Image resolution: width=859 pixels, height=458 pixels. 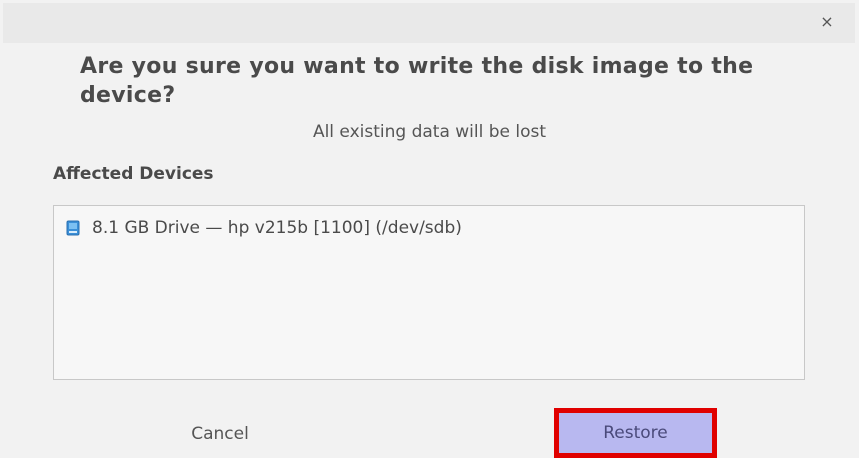 What do you see at coordinates (220, 434) in the screenshot?
I see `cancel-button: Cancel` at bounding box center [220, 434].